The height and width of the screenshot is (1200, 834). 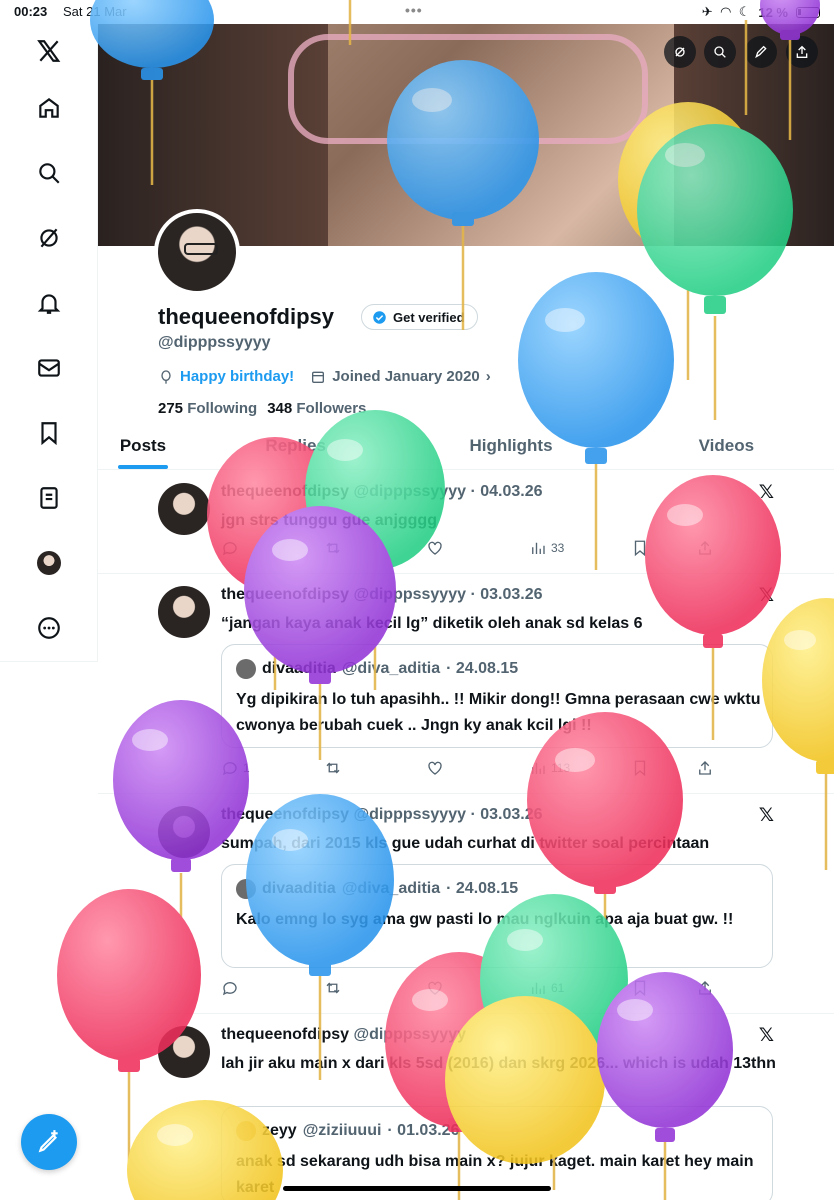 What do you see at coordinates (49, 173) in the screenshot?
I see `search-icon` at bounding box center [49, 173].